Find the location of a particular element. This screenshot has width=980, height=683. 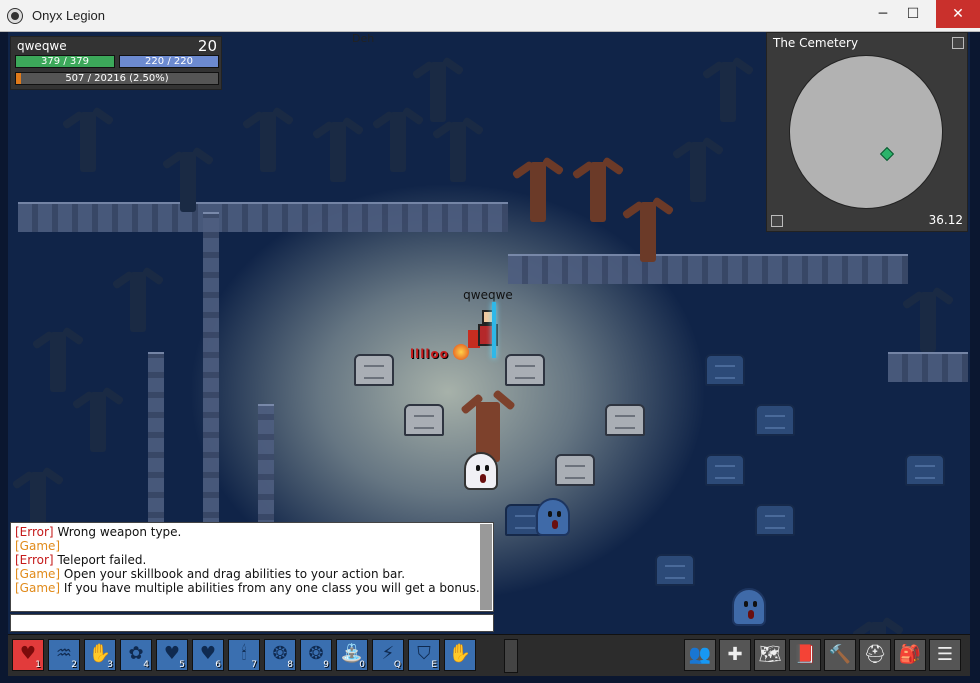

slot-keybind: 0 is located at coordinates (362, 665).